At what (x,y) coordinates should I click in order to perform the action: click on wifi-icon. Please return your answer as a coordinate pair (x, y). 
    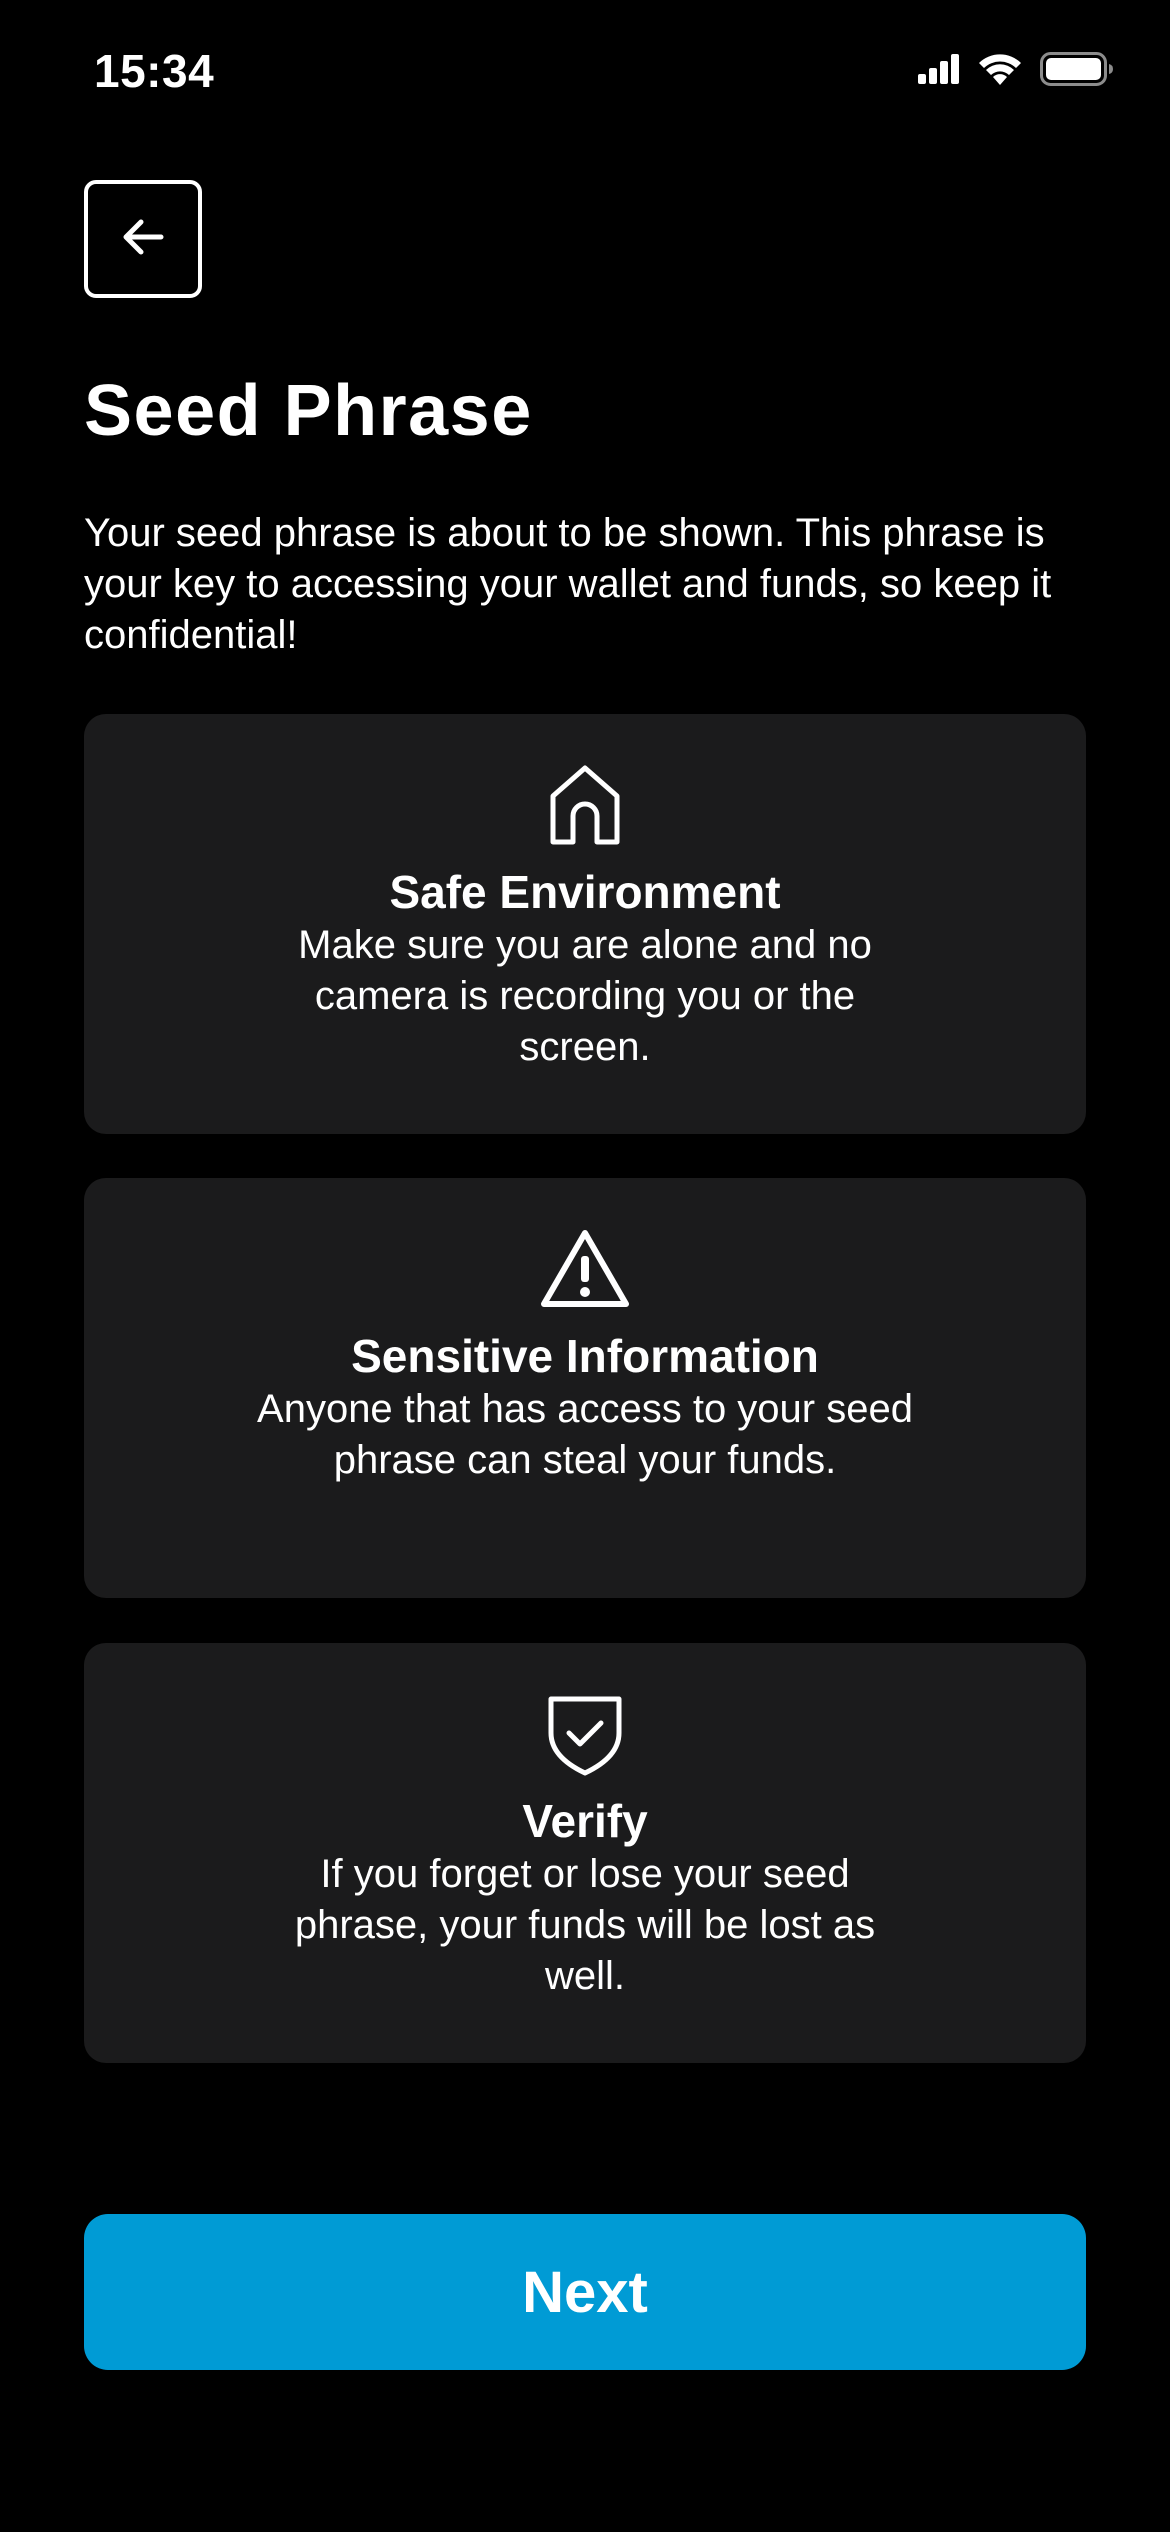
    Looking at the image, I should click on (1000, 71).